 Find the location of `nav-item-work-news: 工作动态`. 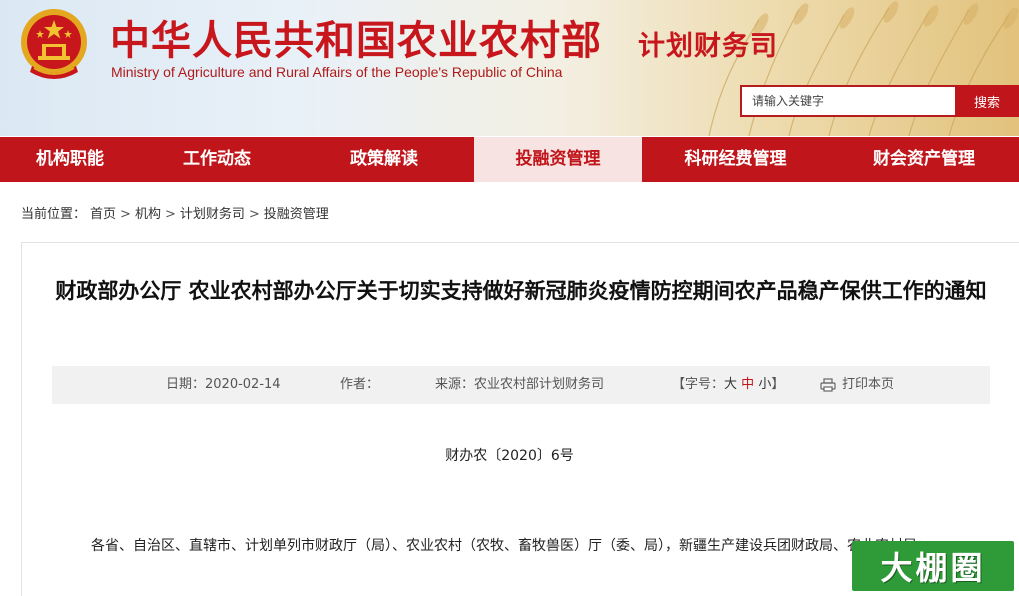

nav-item-work-news: 工作动态 is located at coordinates (217, 159).